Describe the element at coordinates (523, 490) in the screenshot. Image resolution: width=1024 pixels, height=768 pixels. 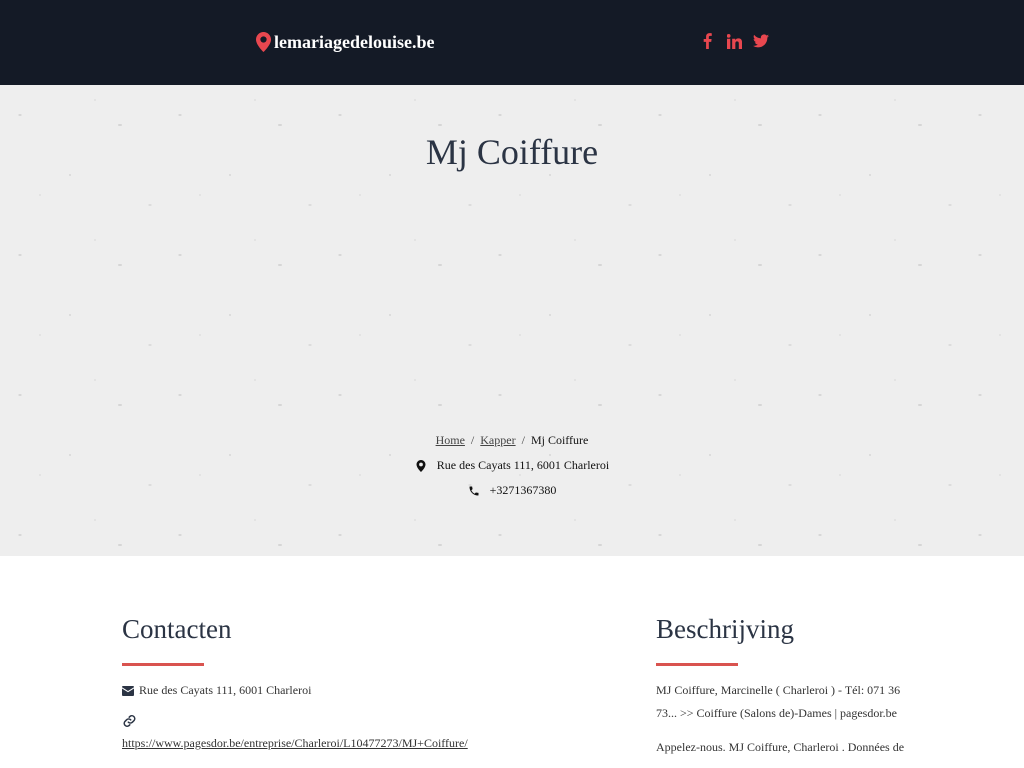
I see `hero-phone-text: +3271367380` at that location.